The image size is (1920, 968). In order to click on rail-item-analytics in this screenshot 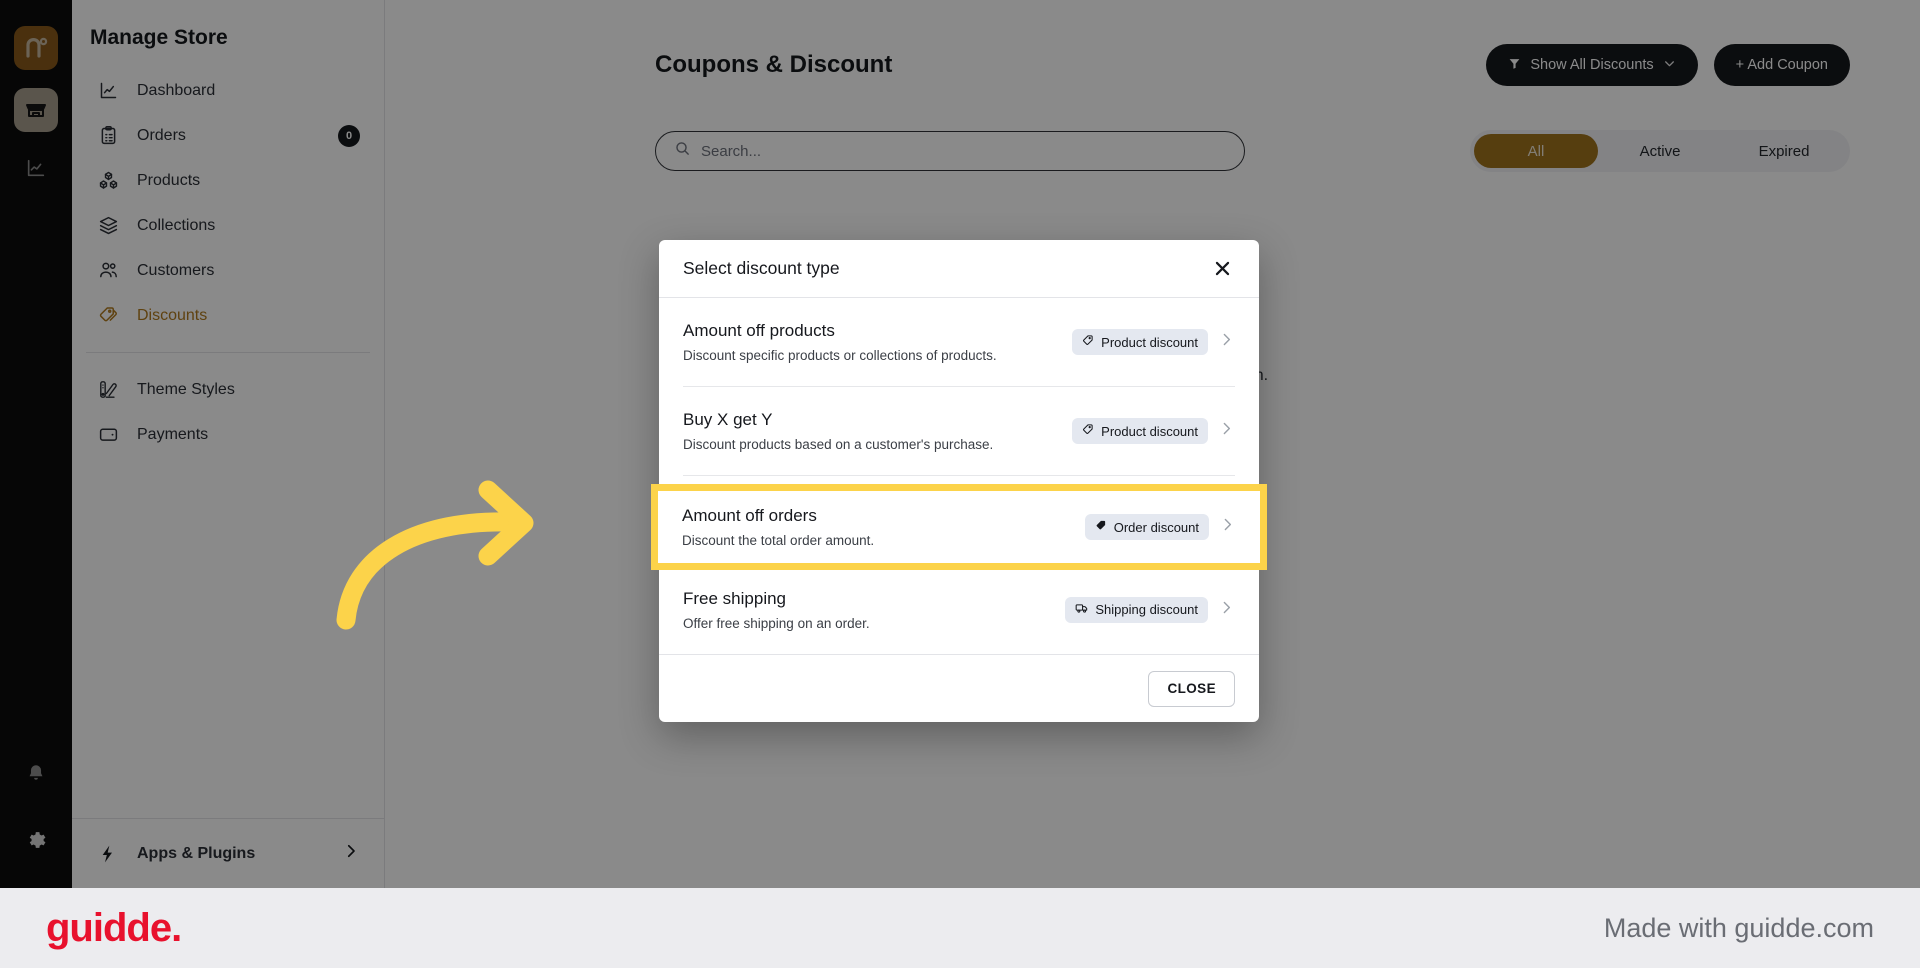, I will do `click(36, 168)`.